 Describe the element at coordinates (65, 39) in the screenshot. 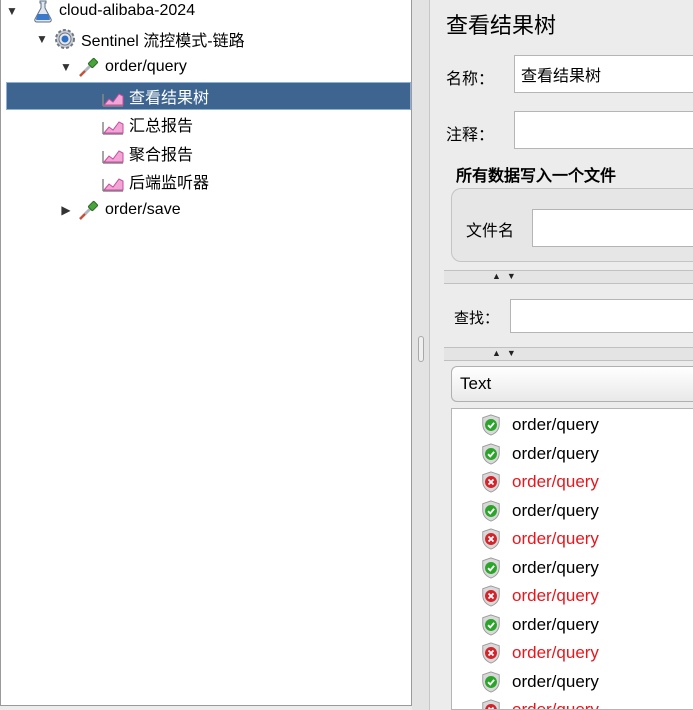

I see `gear-icon` at that location.